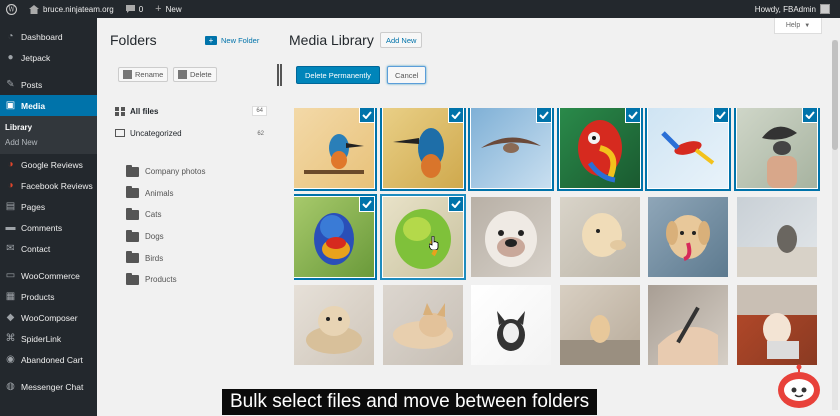  Describe the element at coordinates (407, 75) in the screenshot. I see `cancel-button: Cancel` at that location.